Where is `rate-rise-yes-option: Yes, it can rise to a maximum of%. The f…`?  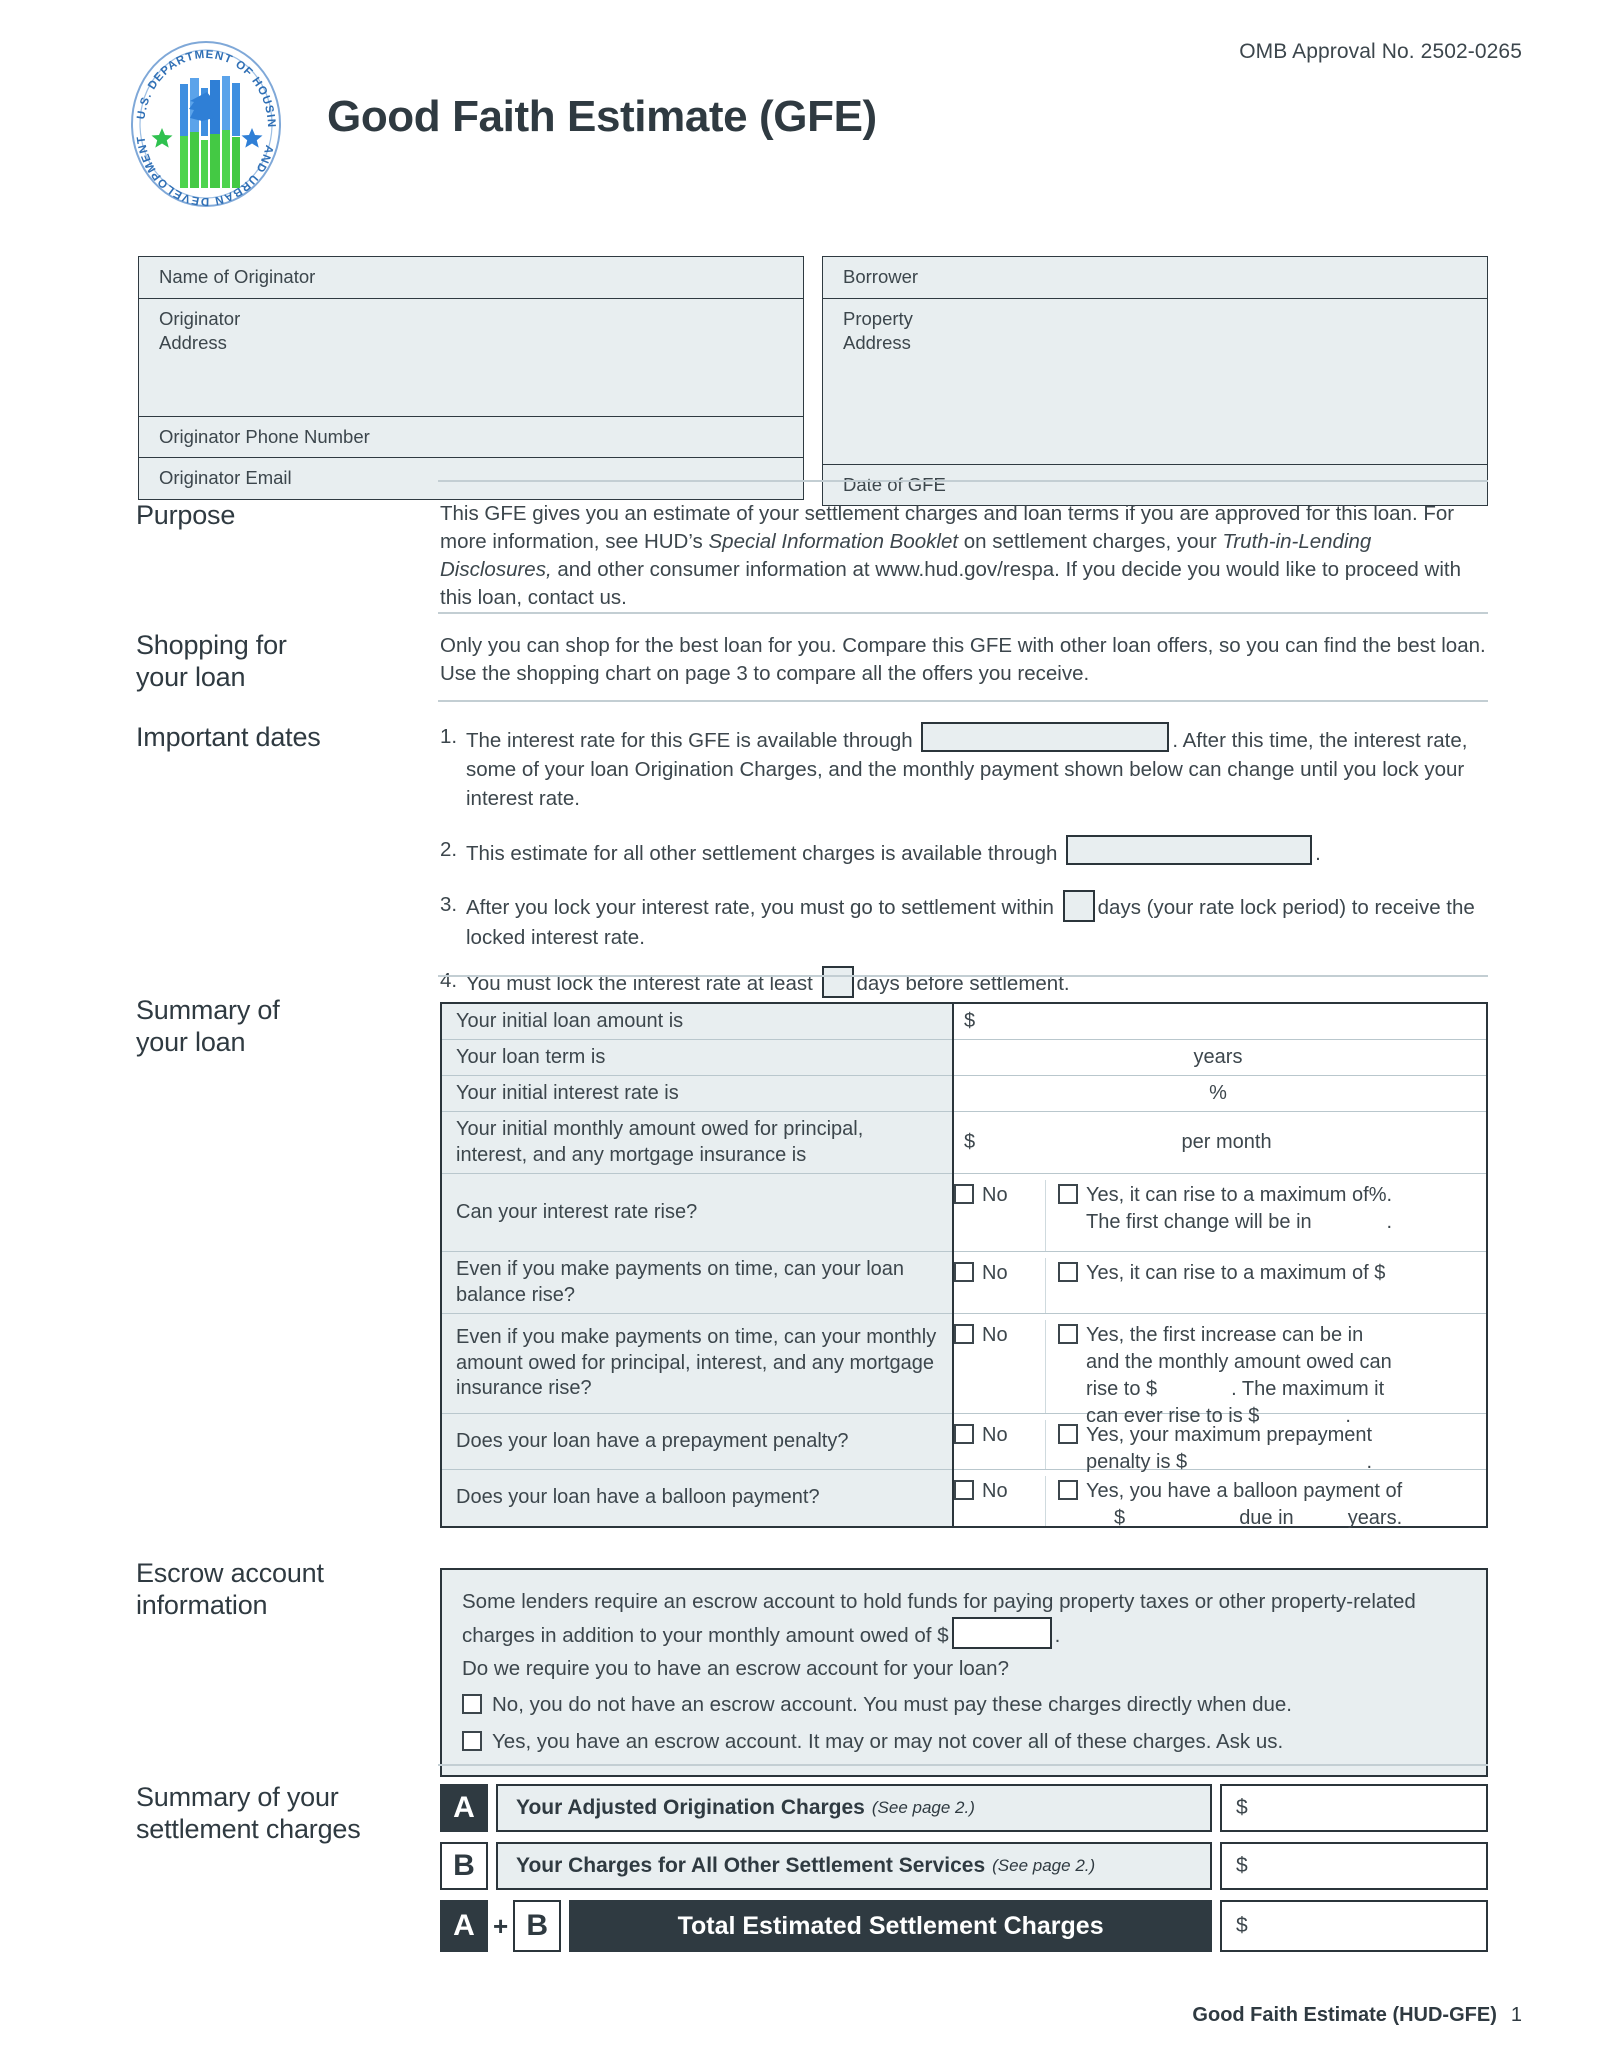
rate-rise-yes-option: Yes, it can rise to a maximum of%. The f… is located at coordinates (1266, 1208).